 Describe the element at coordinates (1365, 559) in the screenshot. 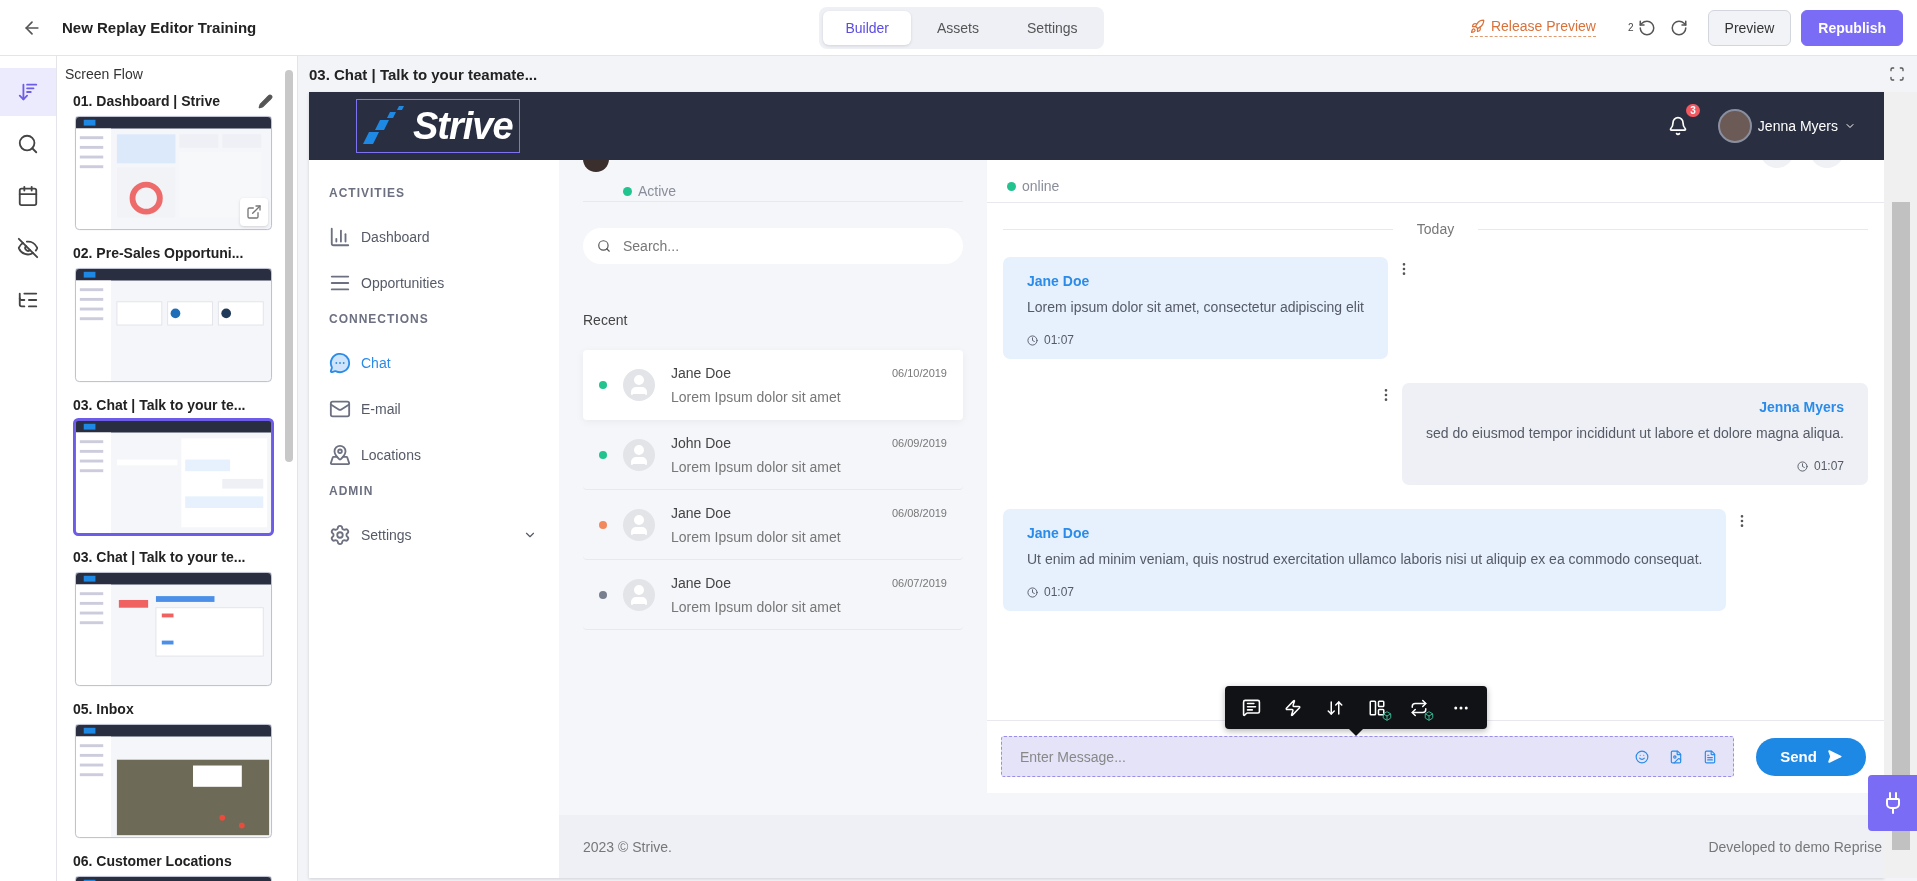

I see `message-text: Ut enim ad minim veniam, quis nostrud exercitation ullamco laboris nisi ut aliquip ex ea commodo consequat.` at that location.